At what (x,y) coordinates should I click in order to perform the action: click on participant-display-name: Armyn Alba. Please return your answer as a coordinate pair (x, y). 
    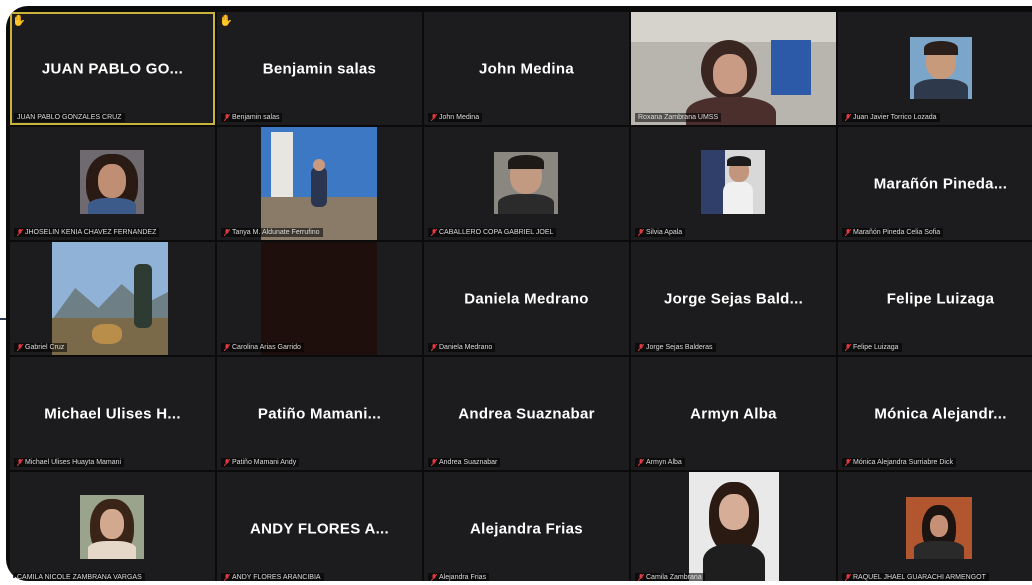
    Looking at the image, I should click on (733, 413).